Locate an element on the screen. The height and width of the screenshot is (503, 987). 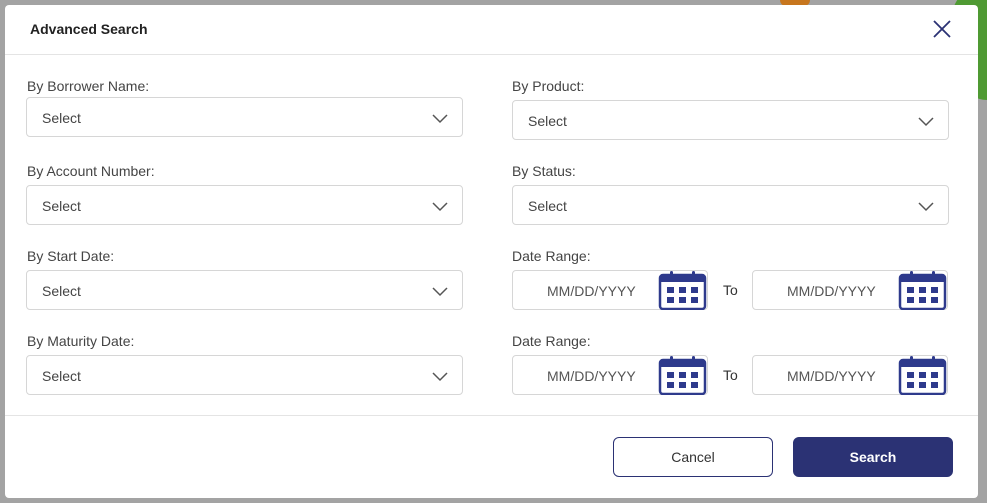
start-date-label: By Start Date: is located at coordinates (71, 256).